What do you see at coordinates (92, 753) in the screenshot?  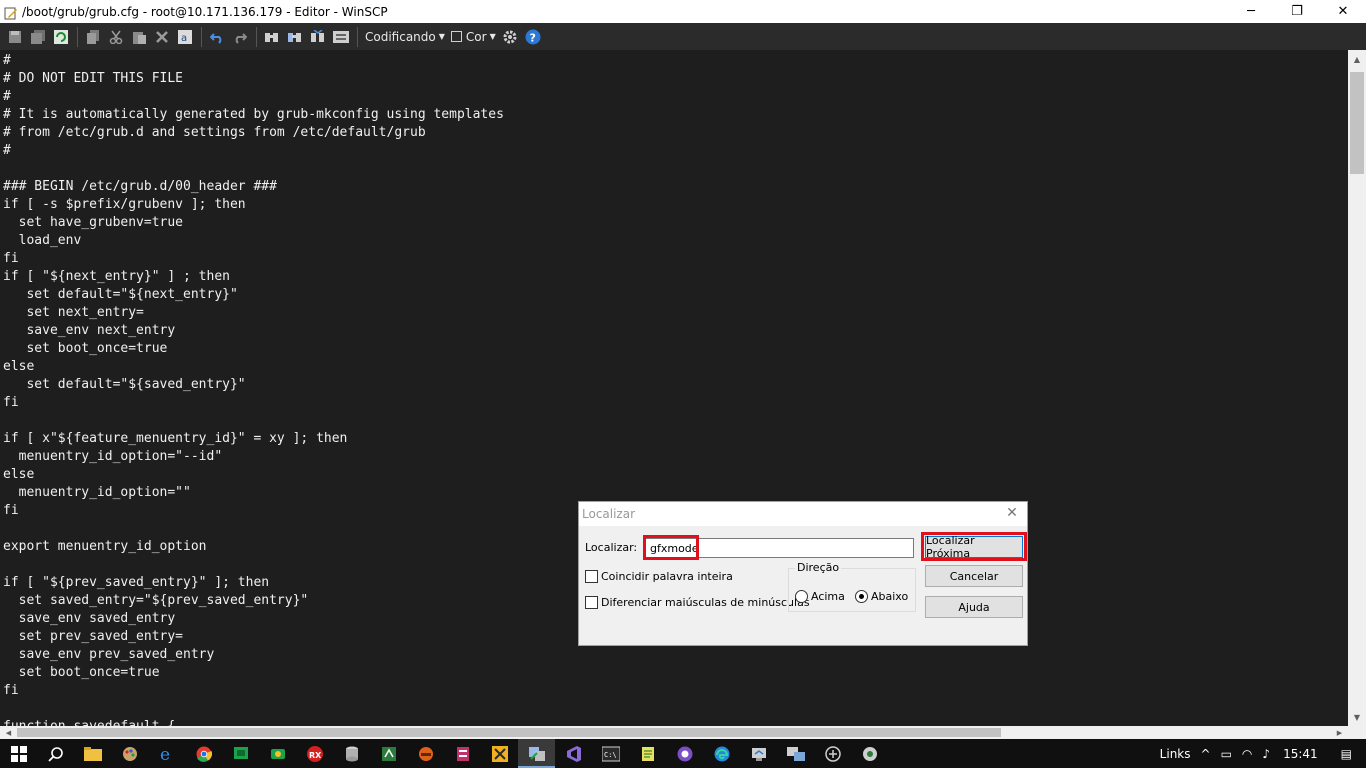 I see `file-explorer-icon` at bounding box center [92, 753].